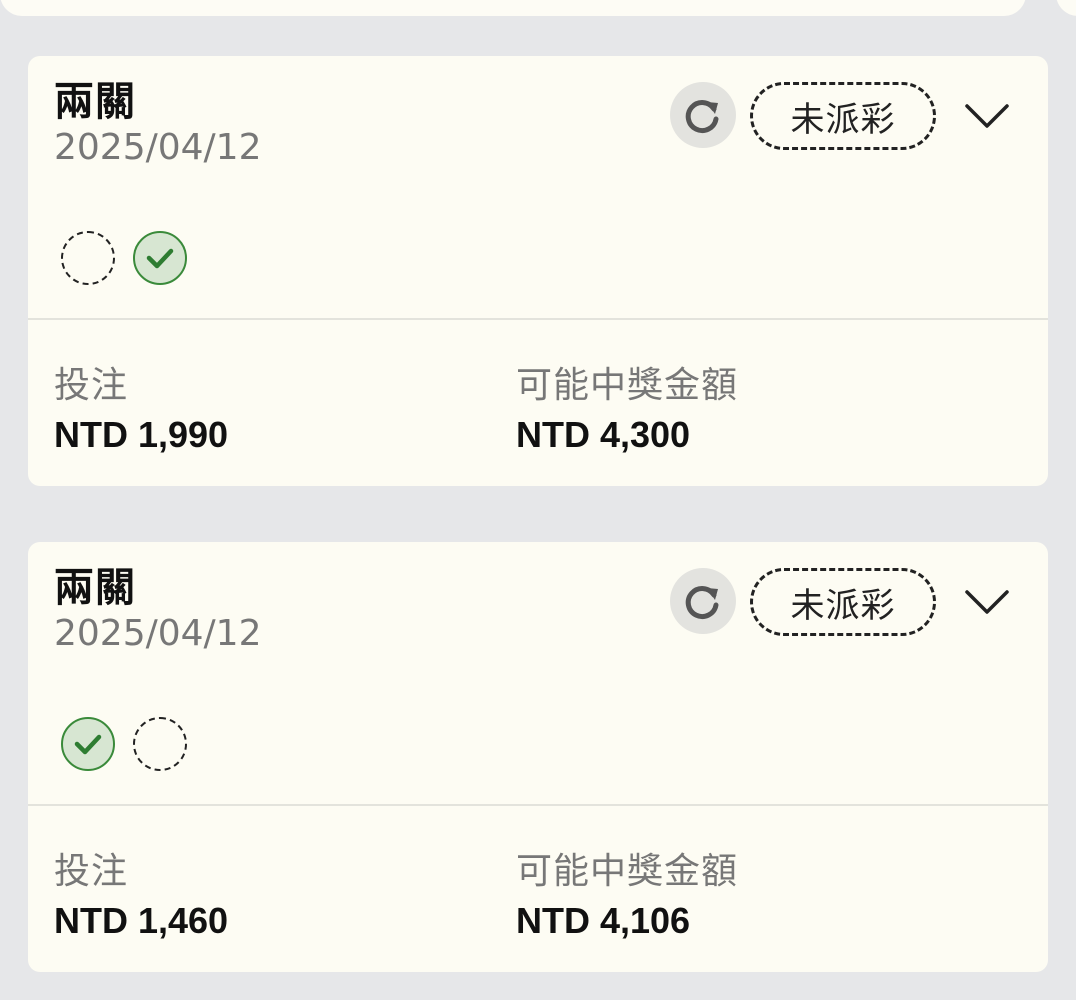  I want to click on payout-block: 可能中獎金額 NTD 4,106, so click(627, 897).